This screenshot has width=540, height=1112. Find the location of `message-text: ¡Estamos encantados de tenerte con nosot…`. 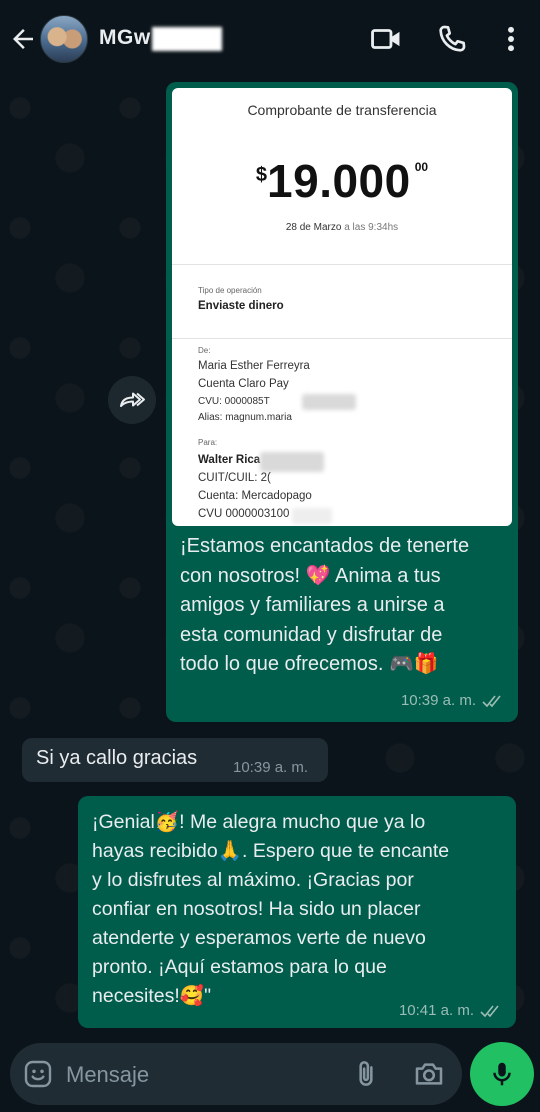

message-text: ¡Estamos encantados de tenerte con nosot… is located at coordinates (325, 605).